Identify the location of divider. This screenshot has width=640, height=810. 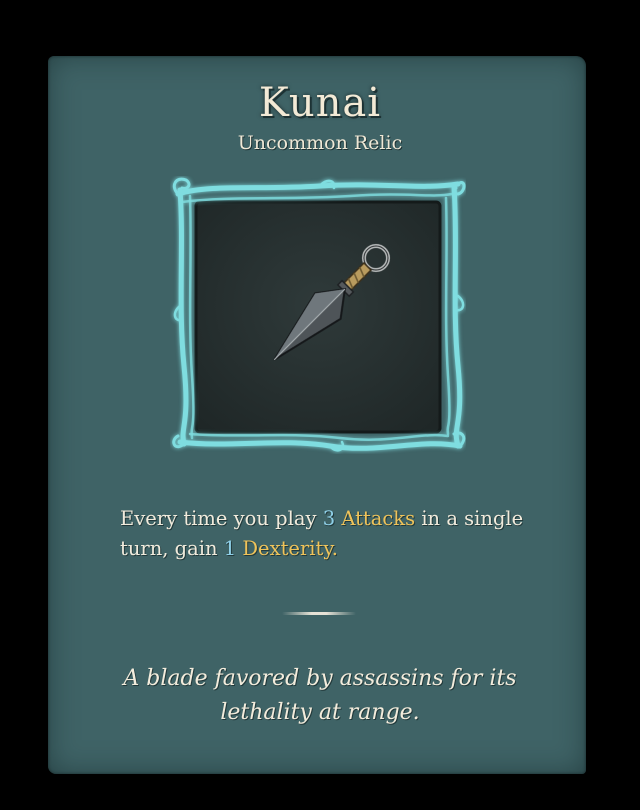
(319, 613).